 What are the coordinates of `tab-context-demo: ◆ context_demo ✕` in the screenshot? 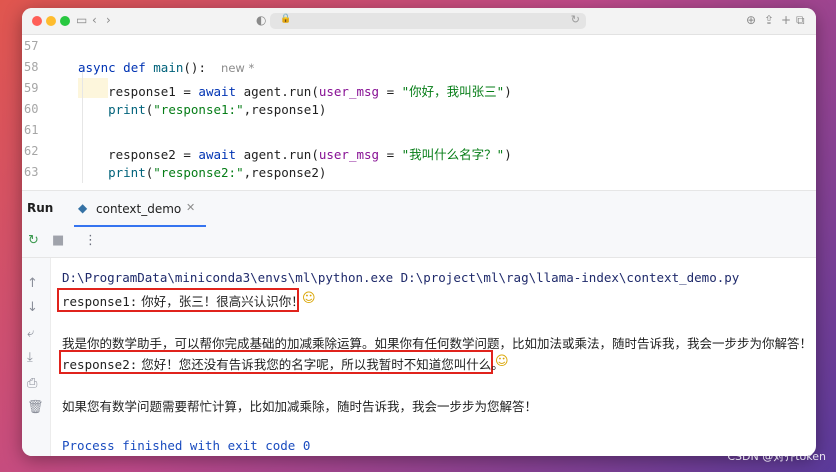 It's located at (140, 209).